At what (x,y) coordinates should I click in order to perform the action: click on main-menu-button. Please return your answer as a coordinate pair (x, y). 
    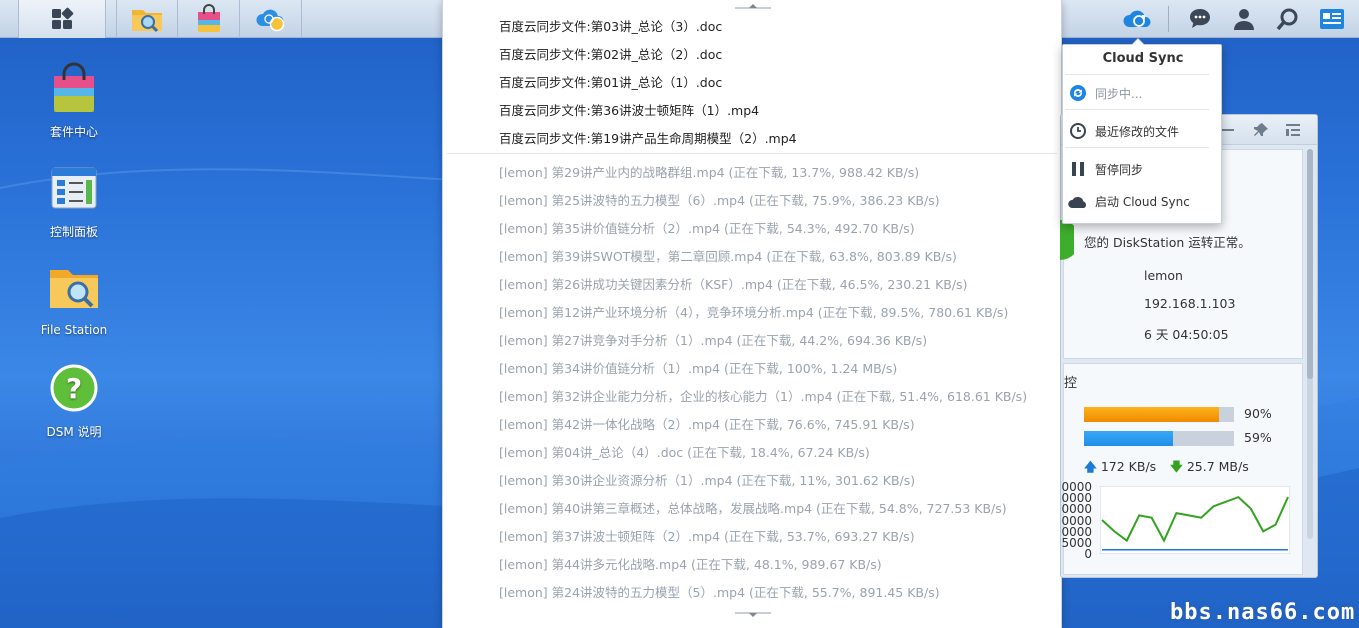
    Looking at the image, I should click on (62, 19).